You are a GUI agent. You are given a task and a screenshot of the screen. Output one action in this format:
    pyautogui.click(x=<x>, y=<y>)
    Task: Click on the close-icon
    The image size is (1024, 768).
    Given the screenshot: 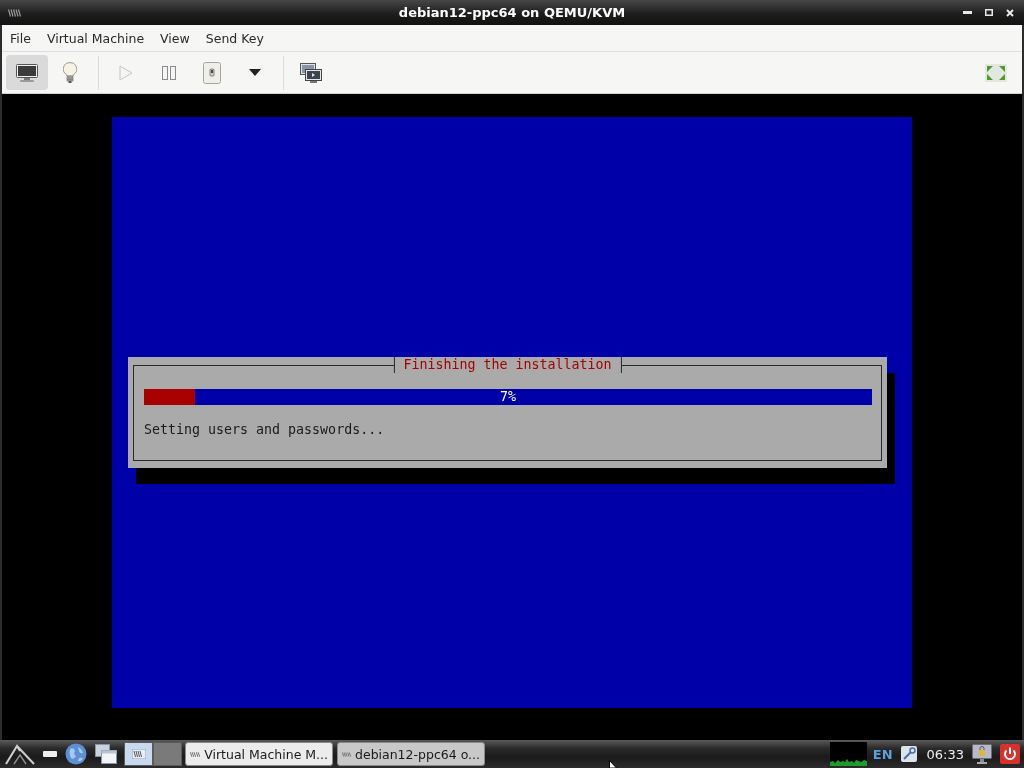 What is the action you would take?
    pyautogui.click(x=1010, y=12)
    